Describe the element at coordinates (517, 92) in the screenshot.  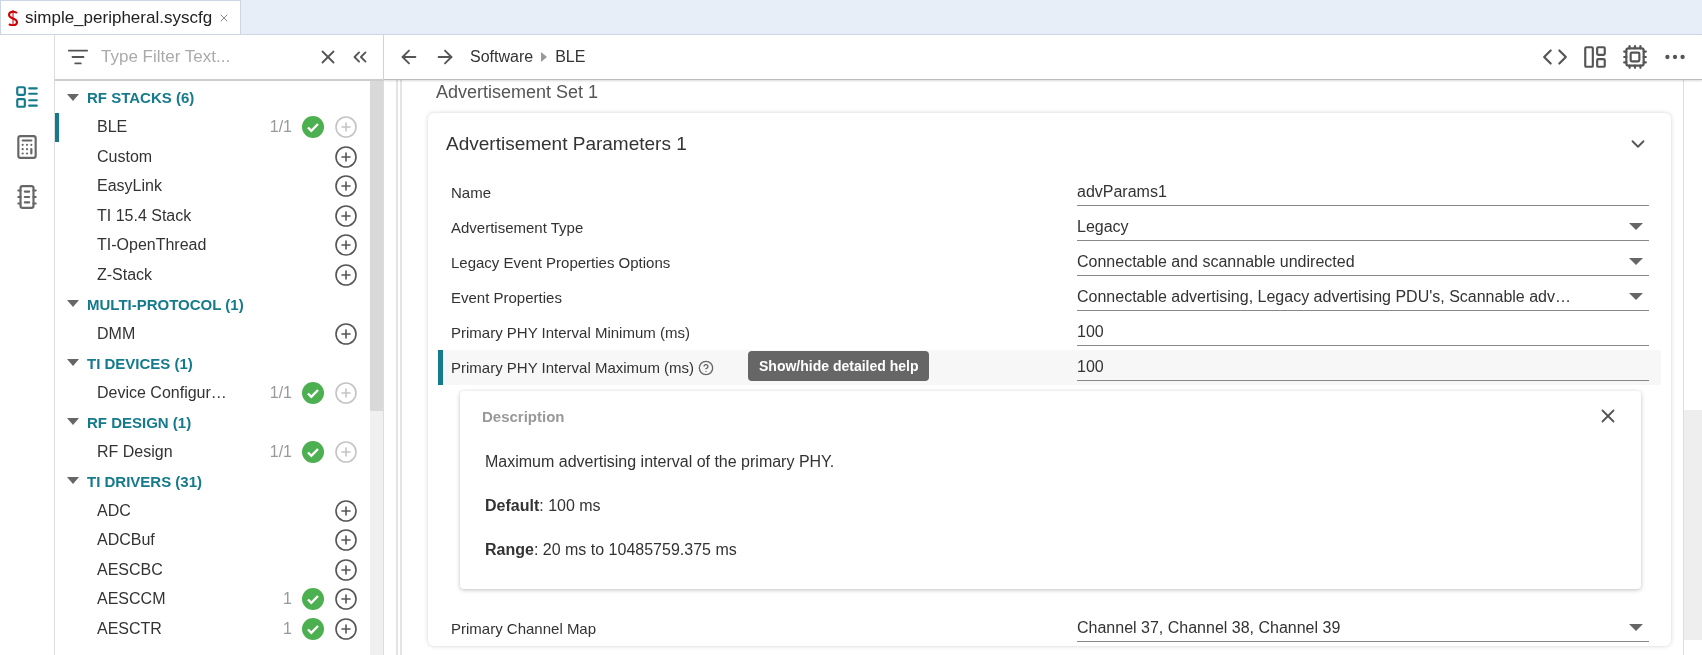
I see `section-title: Advertisement Set 1` at that location.